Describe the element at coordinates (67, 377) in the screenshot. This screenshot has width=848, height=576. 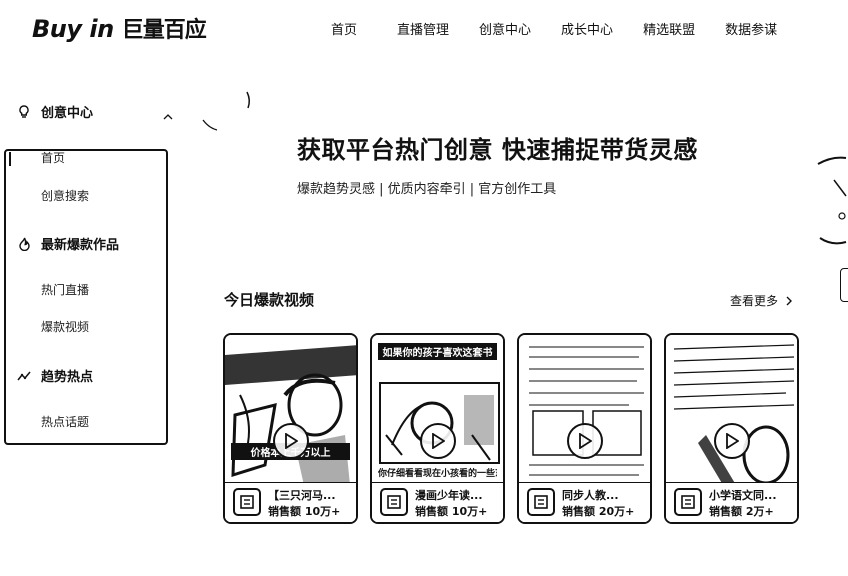
I see `sidebar-group-label: 趋势热点` at that location.